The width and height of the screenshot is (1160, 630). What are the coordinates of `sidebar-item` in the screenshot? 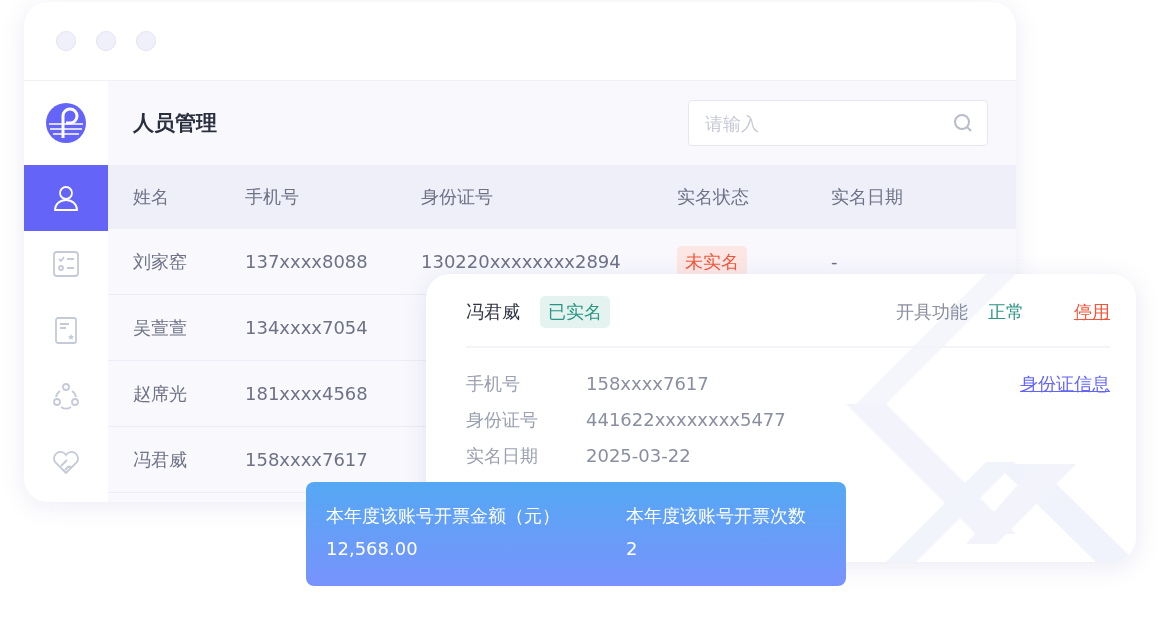 It's located at (66, 198).